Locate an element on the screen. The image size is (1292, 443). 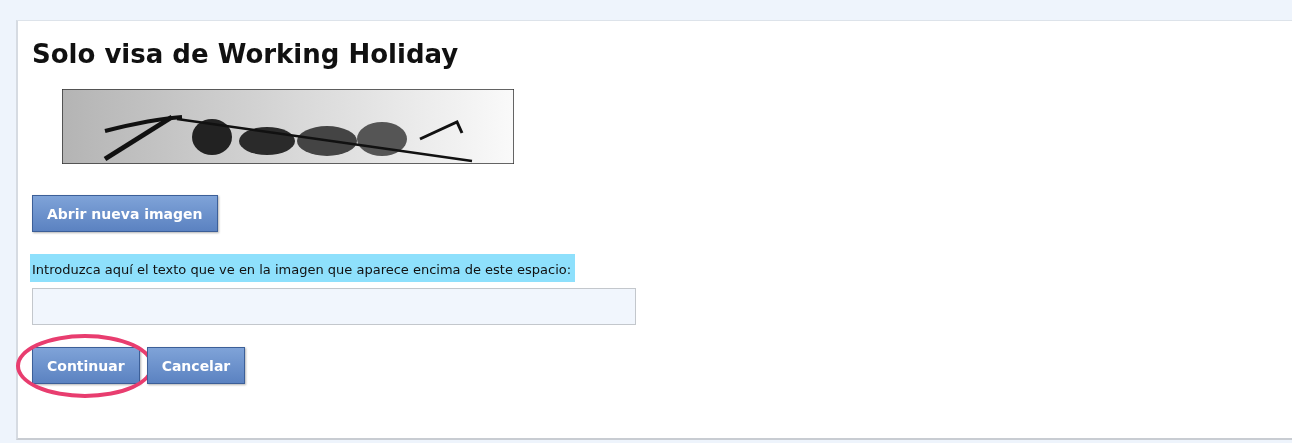
new-image-button: Abrir nueva imagen is located at coordinates (125, 213).